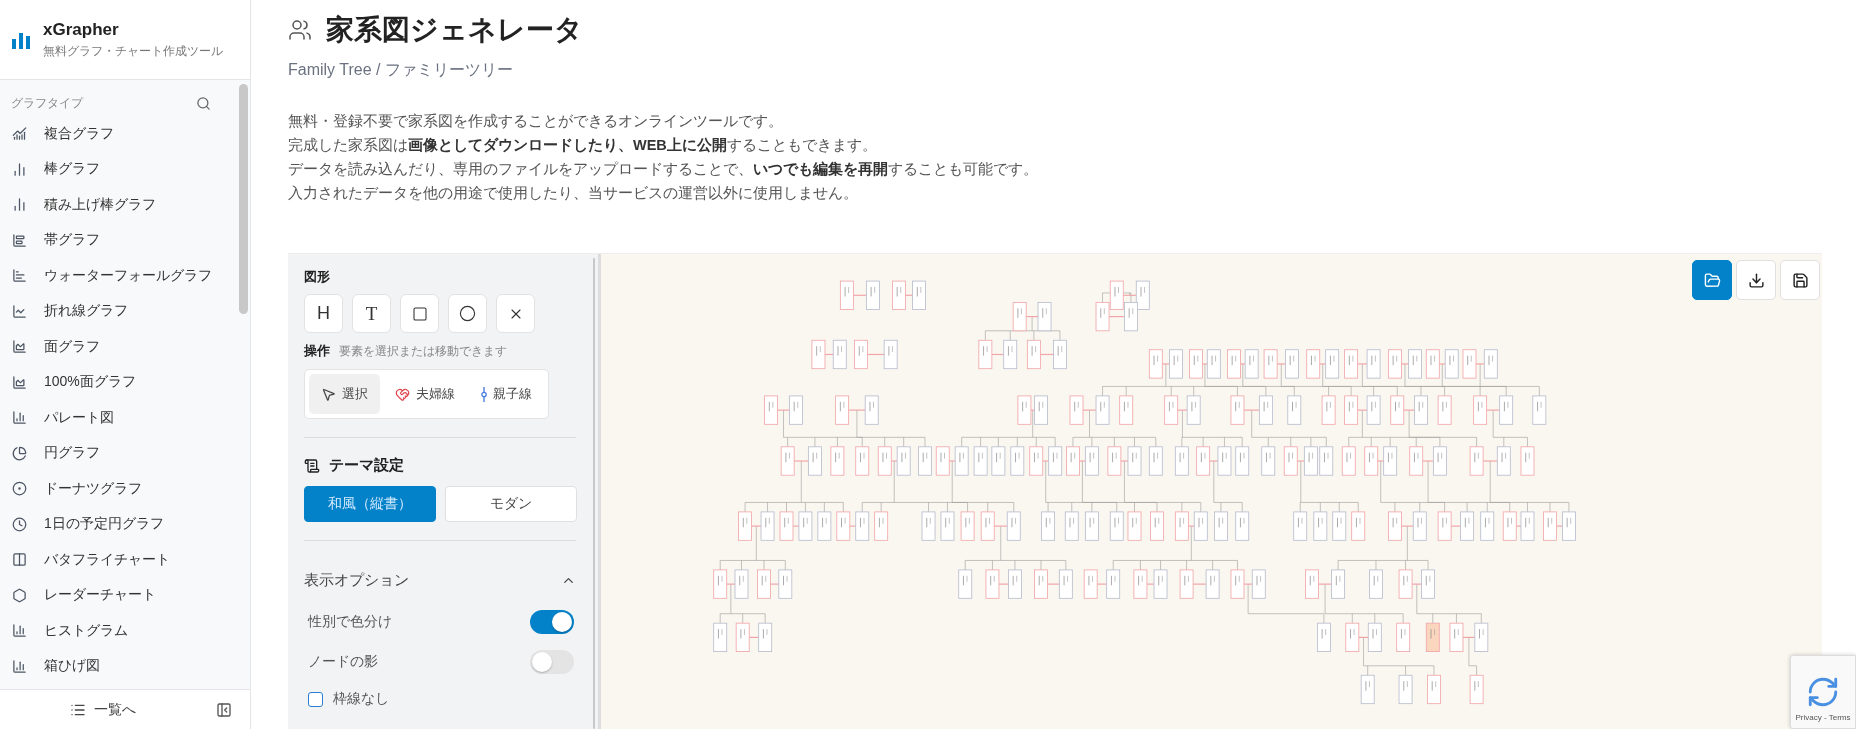  I want to click on square-icon, so click(419, 313).